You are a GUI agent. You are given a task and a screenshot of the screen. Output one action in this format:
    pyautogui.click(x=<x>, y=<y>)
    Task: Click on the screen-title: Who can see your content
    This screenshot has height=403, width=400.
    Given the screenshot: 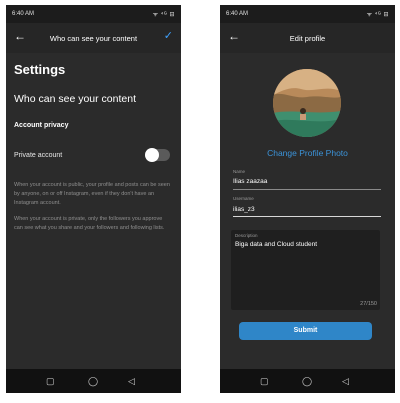 What is the action you would take?
    pyautogui.click(x=93, y=38)
    